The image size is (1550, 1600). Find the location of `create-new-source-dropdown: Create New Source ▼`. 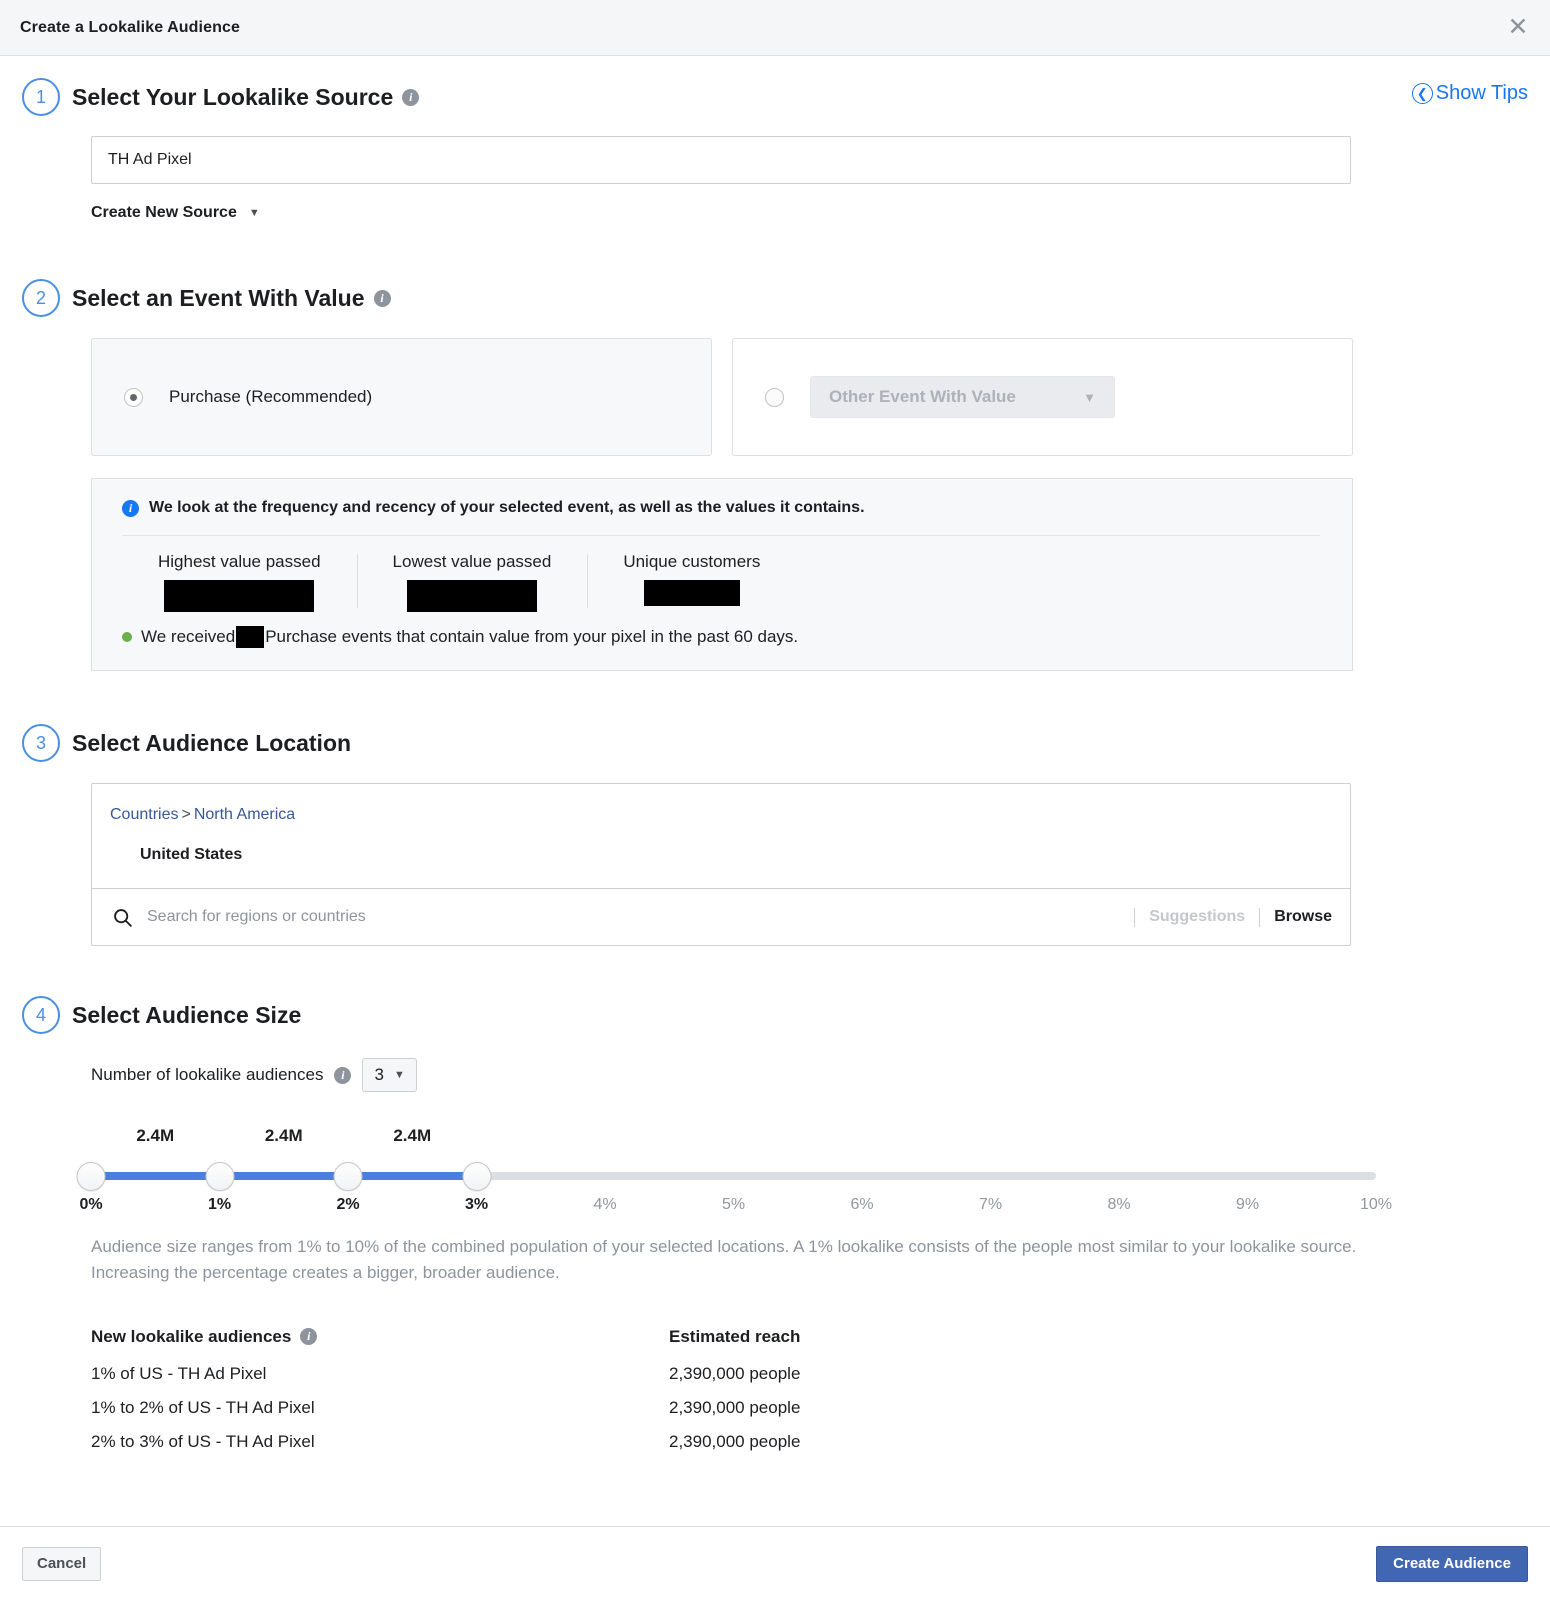

create-new-source-dropdown: Create New Source ▼ is located at coordinates (175, 213).